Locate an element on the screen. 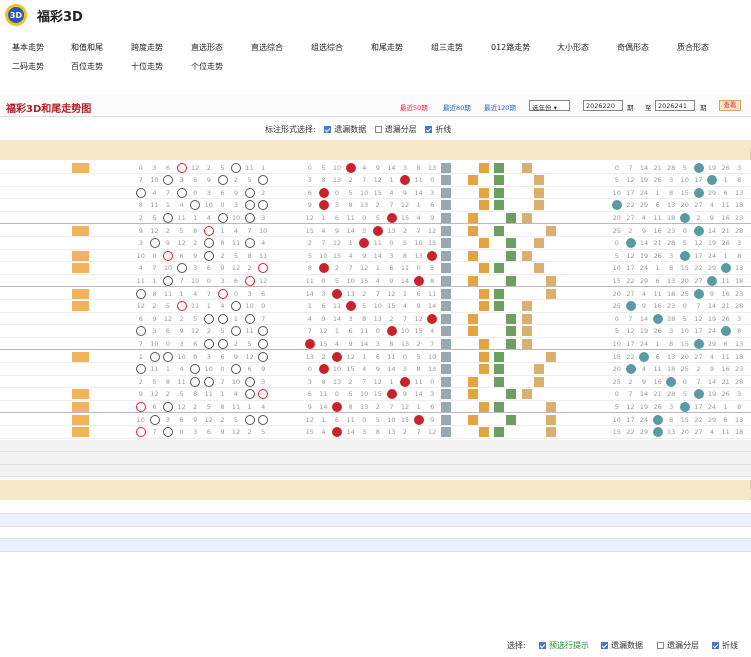  nav-link: 奇偶形态 is located at coordinates (633, 47).